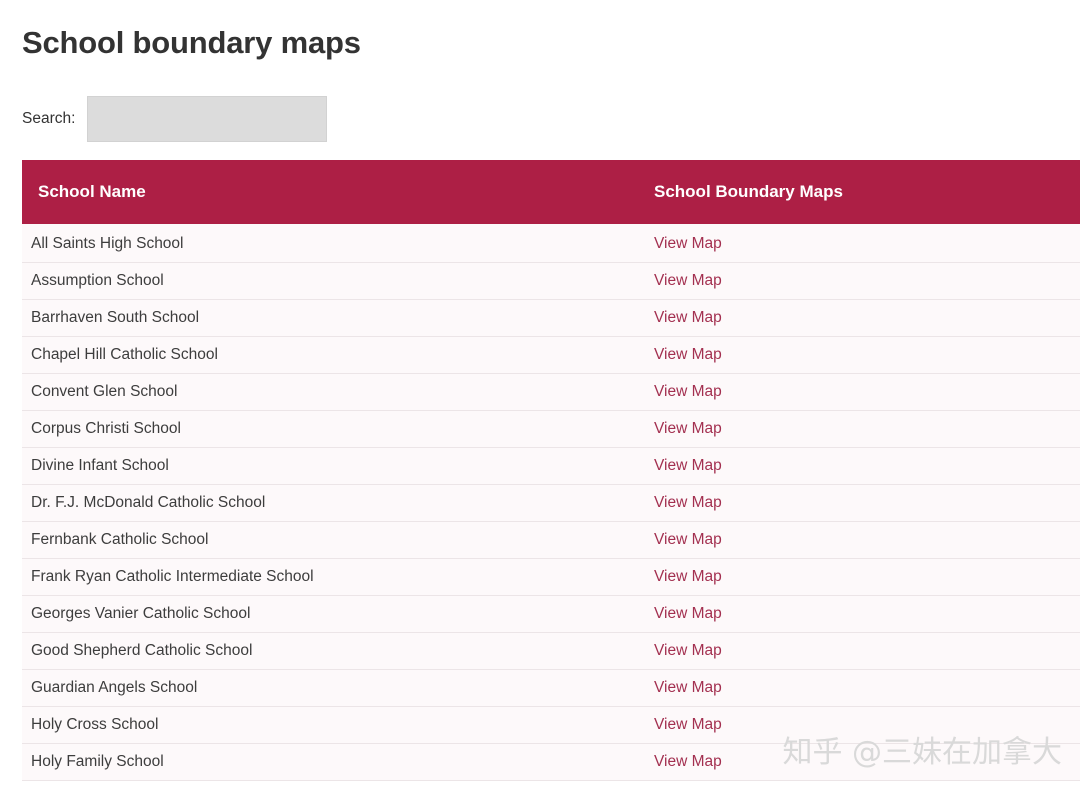 The height and width of the screenshot is (785, 1080). I want to click on table-row: Holy Family School View Map, so click(551, 762).